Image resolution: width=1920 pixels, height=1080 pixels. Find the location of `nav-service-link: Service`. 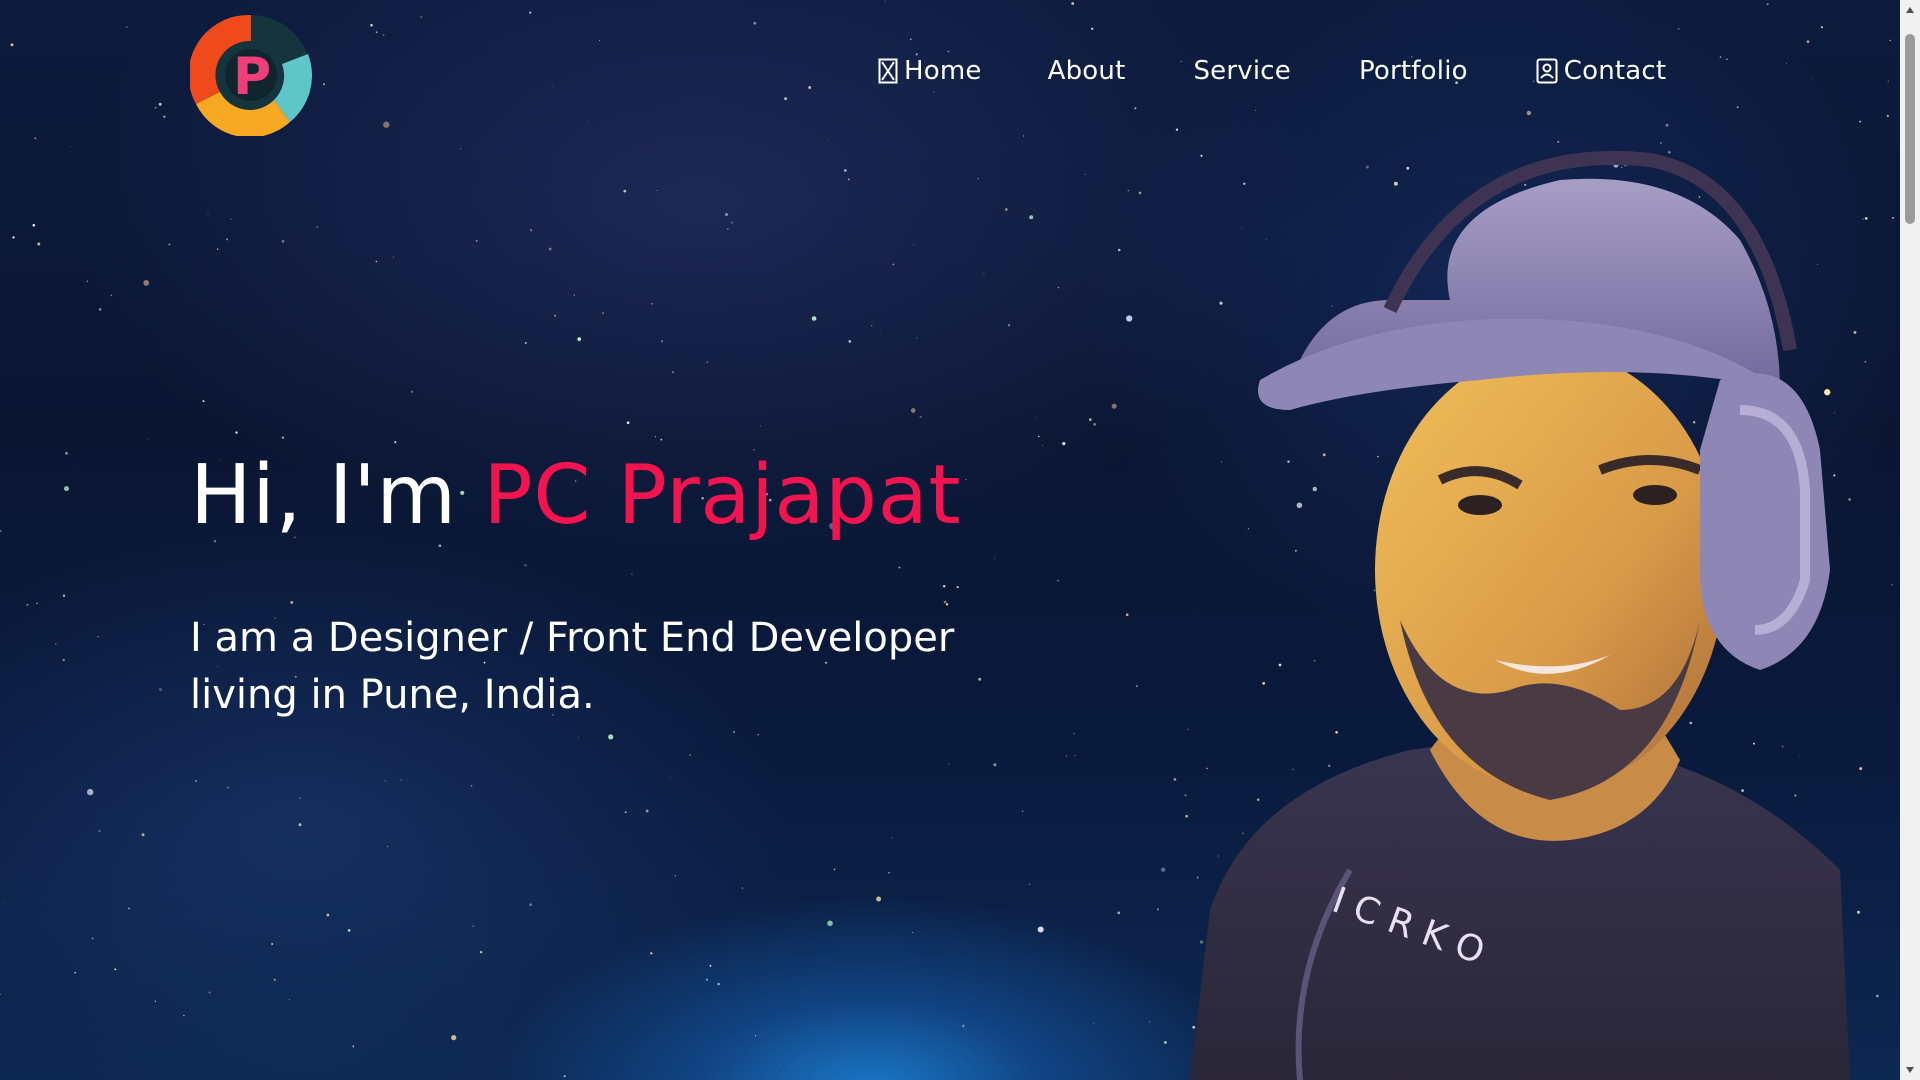

nav-service-link: Service is located at coordinates (1242, 71).